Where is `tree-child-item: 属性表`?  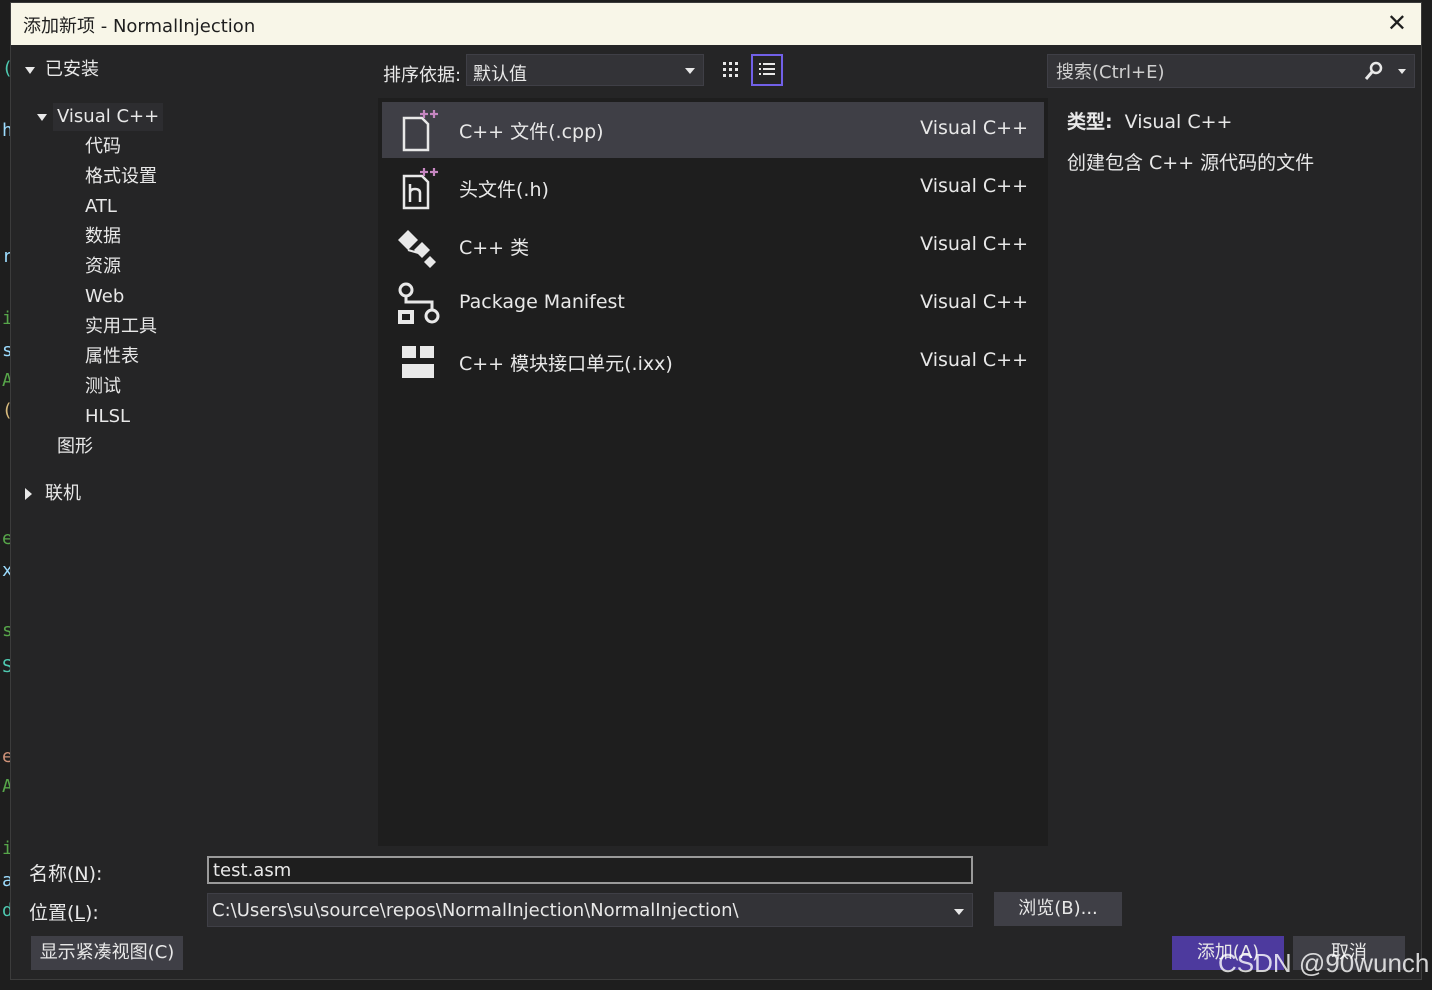 tree-child-item: 属性表 is located at coordinates (112, 357).